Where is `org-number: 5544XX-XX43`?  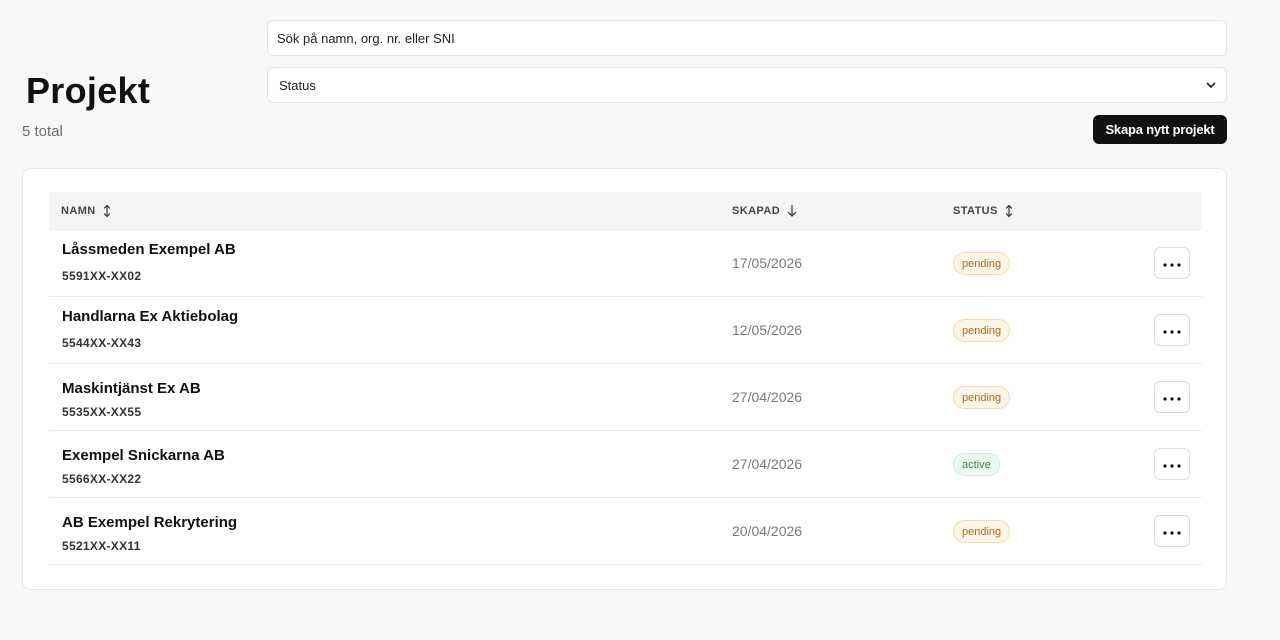
org-number: 5544XX-XX43 is located at coordinates (102, 343).